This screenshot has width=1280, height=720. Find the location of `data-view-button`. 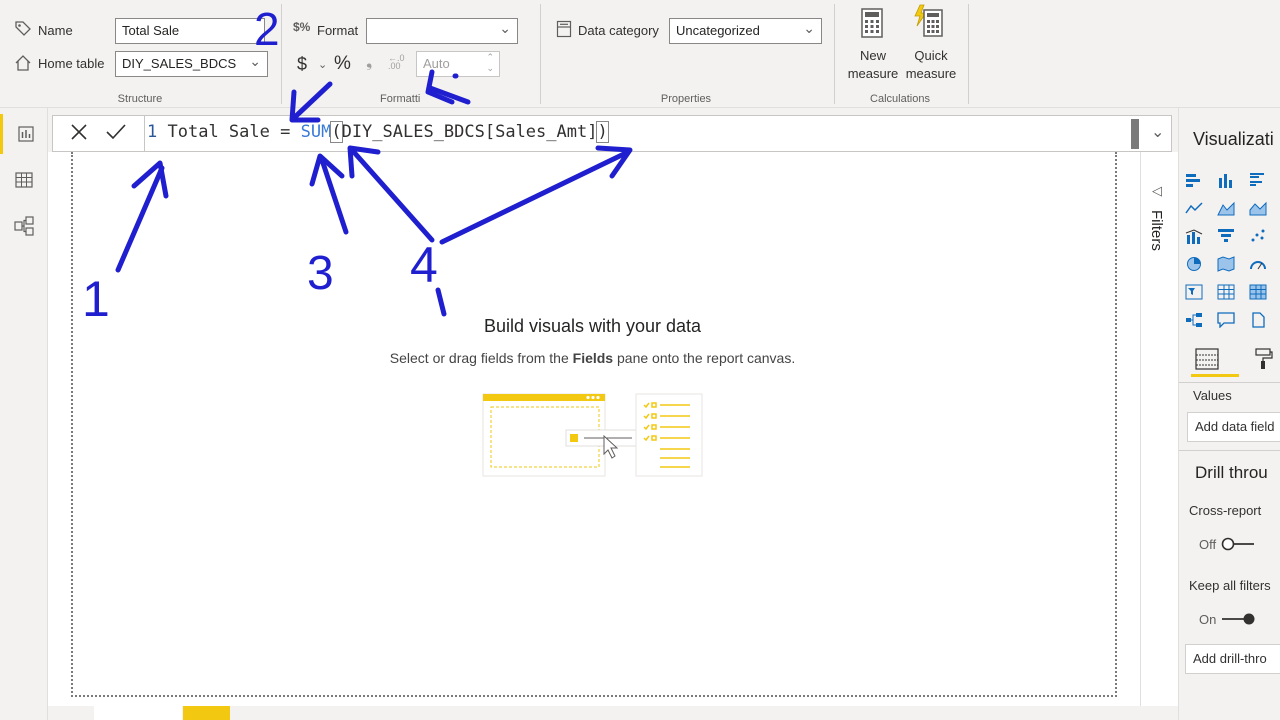

data-view-button is located at coordinates (24, 180).